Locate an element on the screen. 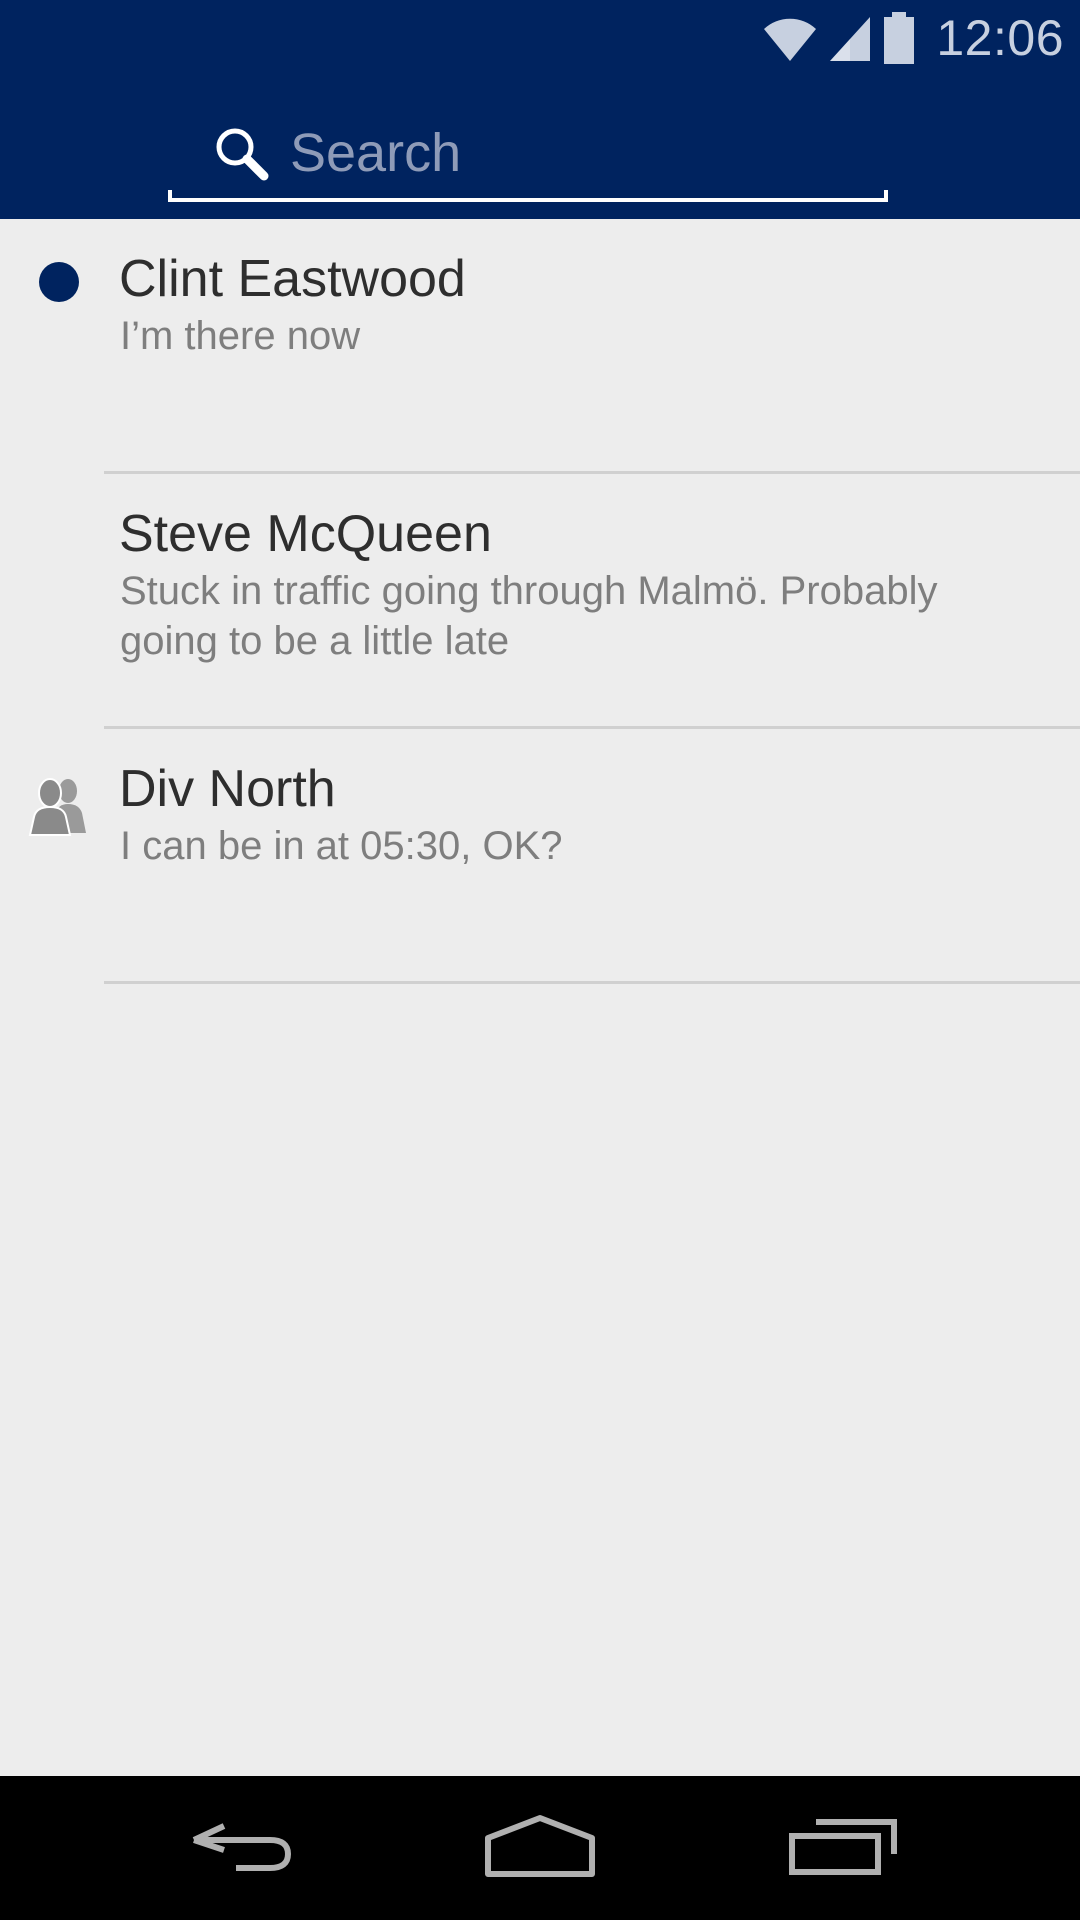 This screenshot has height=1920, width=1080. cell-signal-icon is located at coordinates (850, 39).